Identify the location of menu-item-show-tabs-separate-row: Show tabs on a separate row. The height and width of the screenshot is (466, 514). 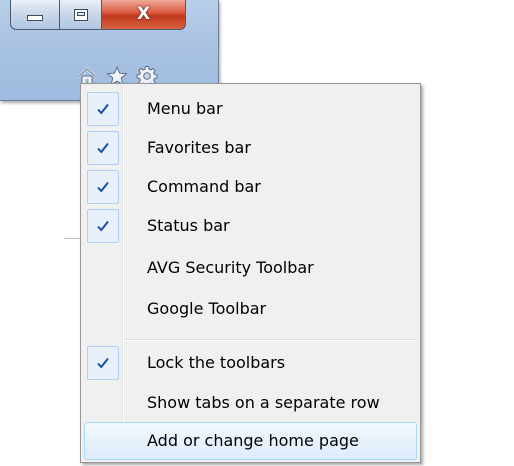
(250, 403).